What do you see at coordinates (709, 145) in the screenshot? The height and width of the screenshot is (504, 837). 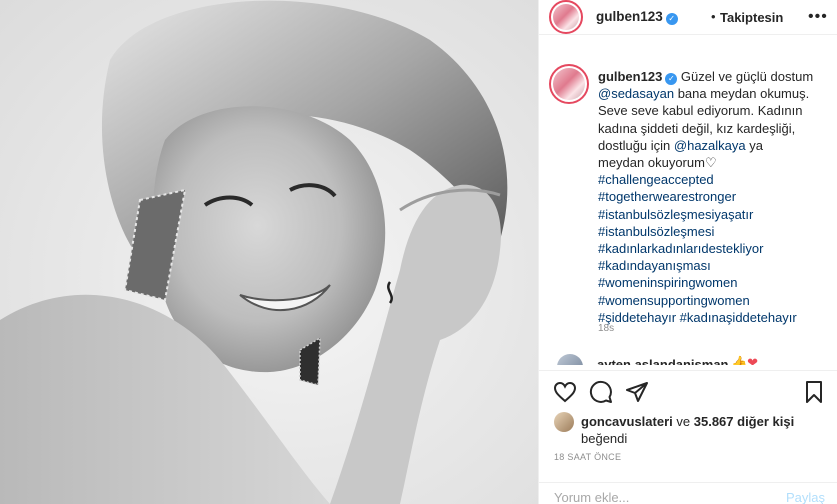 I see `mention-link: @hazalkaya` at bounding box center [709, 145].